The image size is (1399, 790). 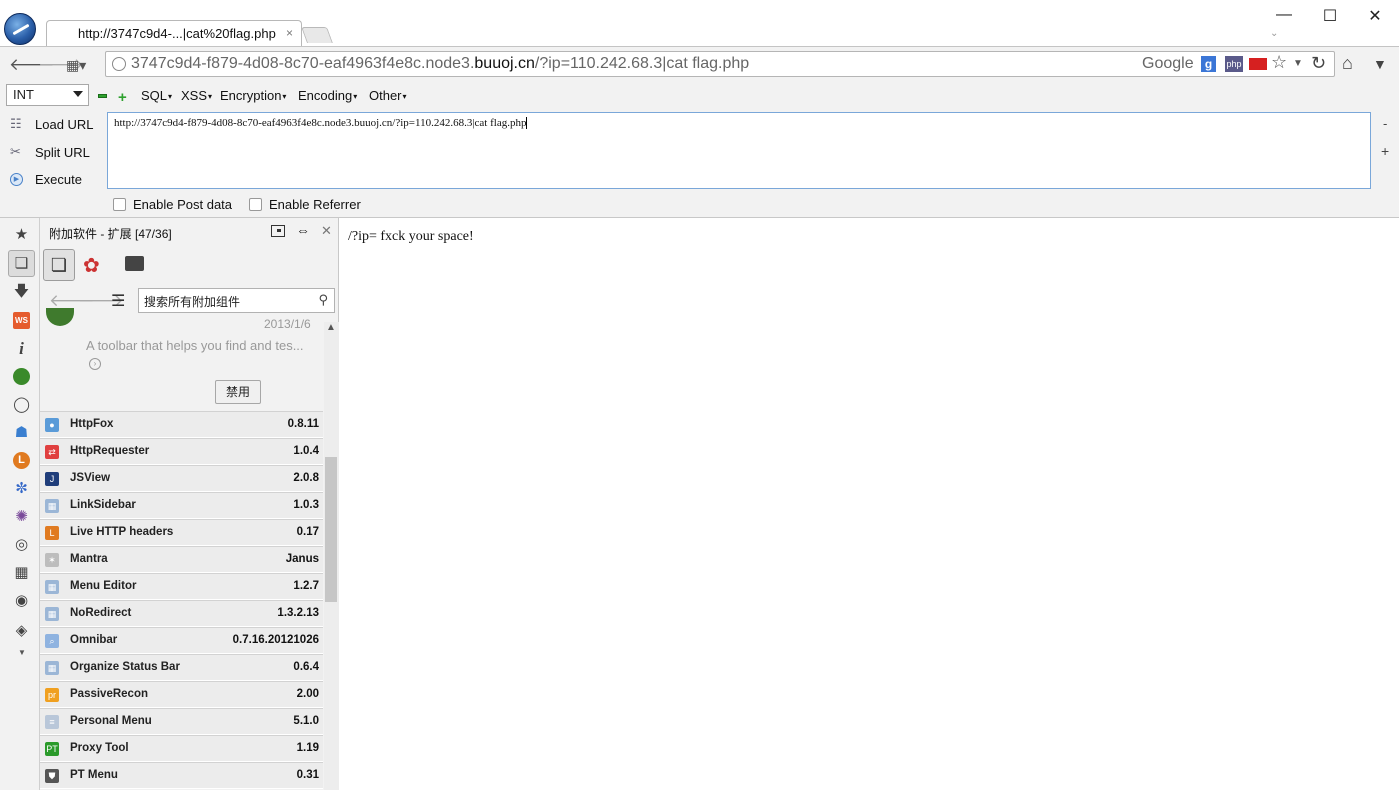 What do you see at coordinates (1318, 63) in the screenshot?
I see `reload-icon: ↻` at bounding box center [1318, 63].